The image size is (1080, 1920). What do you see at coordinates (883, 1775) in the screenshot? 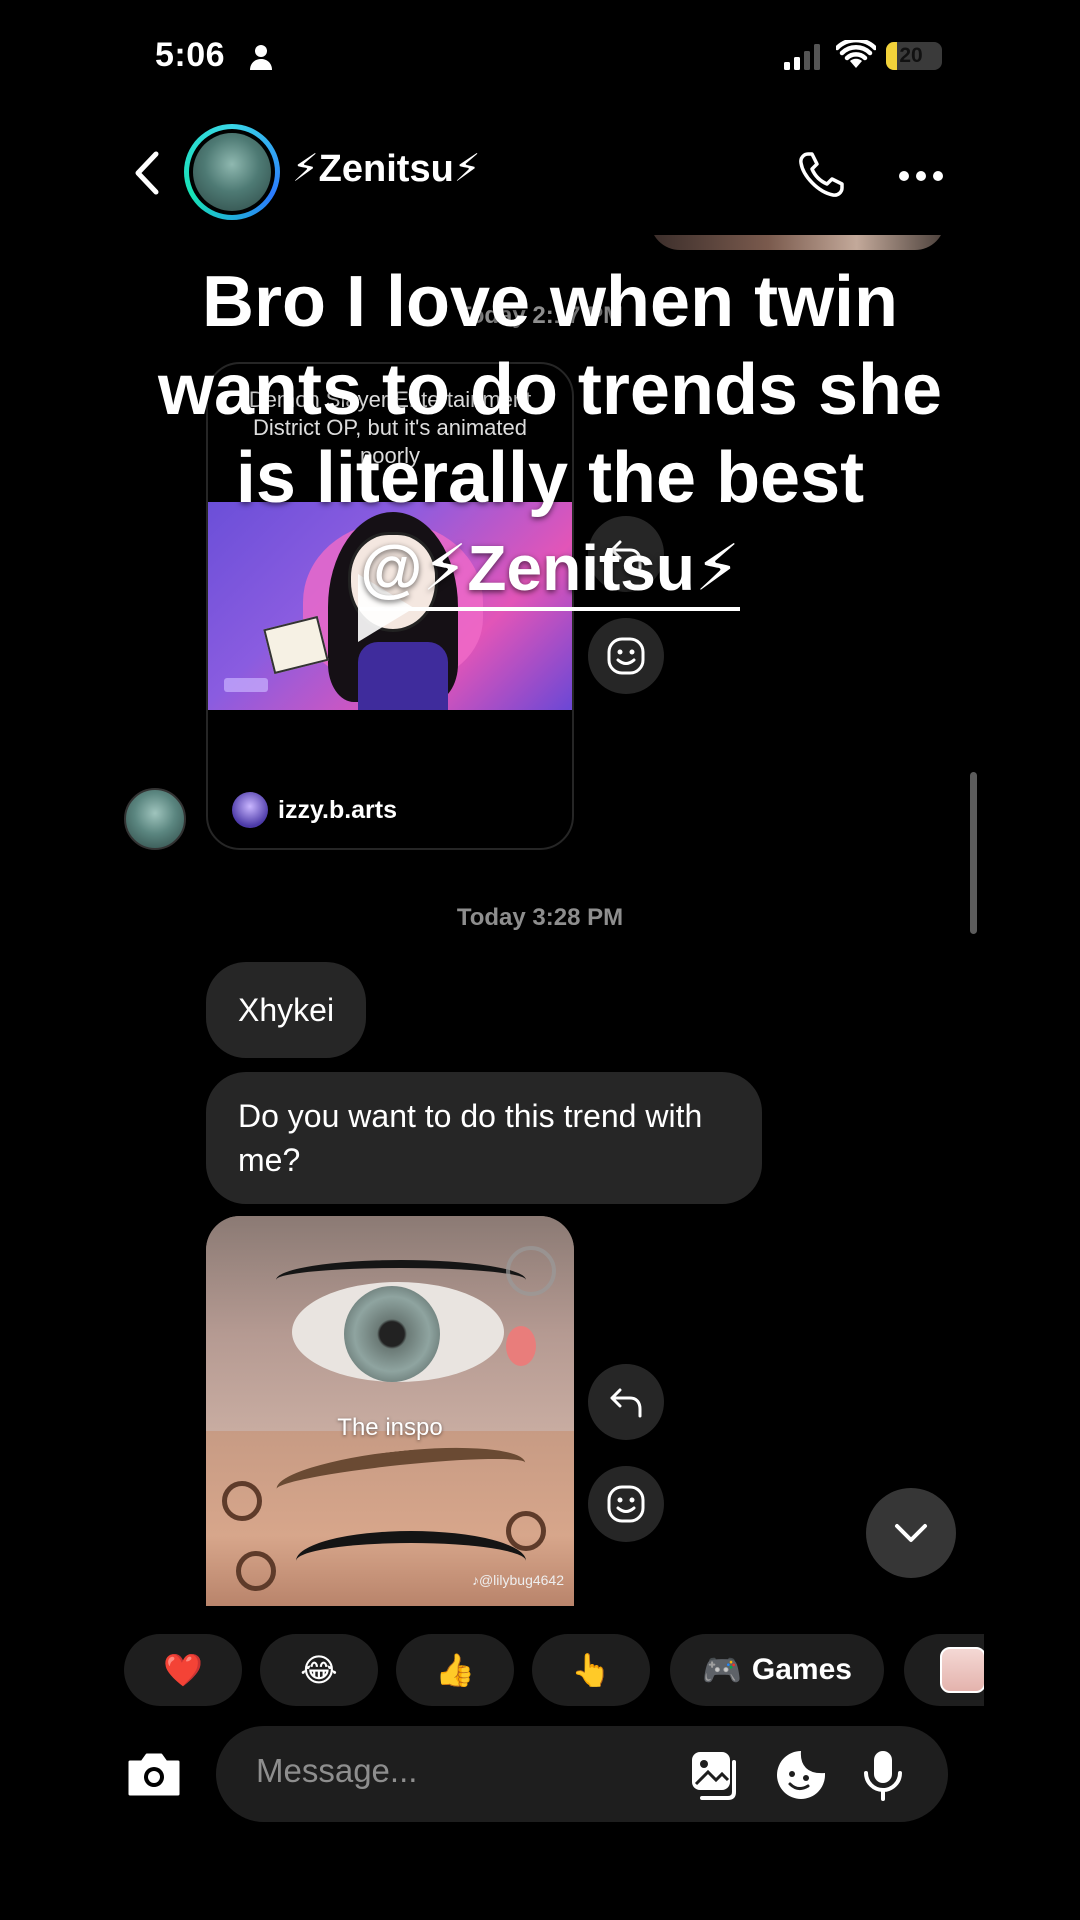
I see `microphone-icon` at bounding box center [883, 1775].